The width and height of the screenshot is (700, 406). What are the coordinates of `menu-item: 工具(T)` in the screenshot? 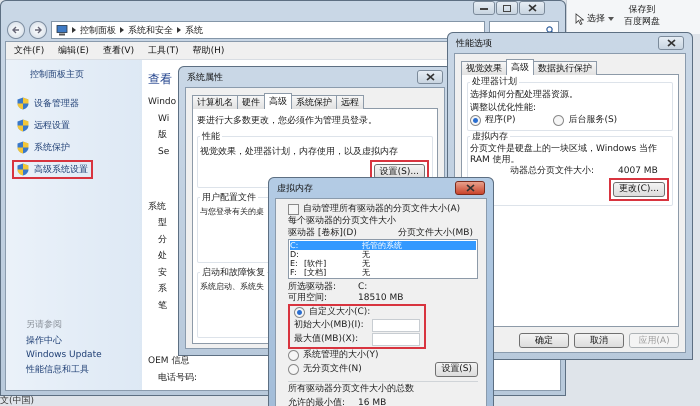 It's located at (163, 50).